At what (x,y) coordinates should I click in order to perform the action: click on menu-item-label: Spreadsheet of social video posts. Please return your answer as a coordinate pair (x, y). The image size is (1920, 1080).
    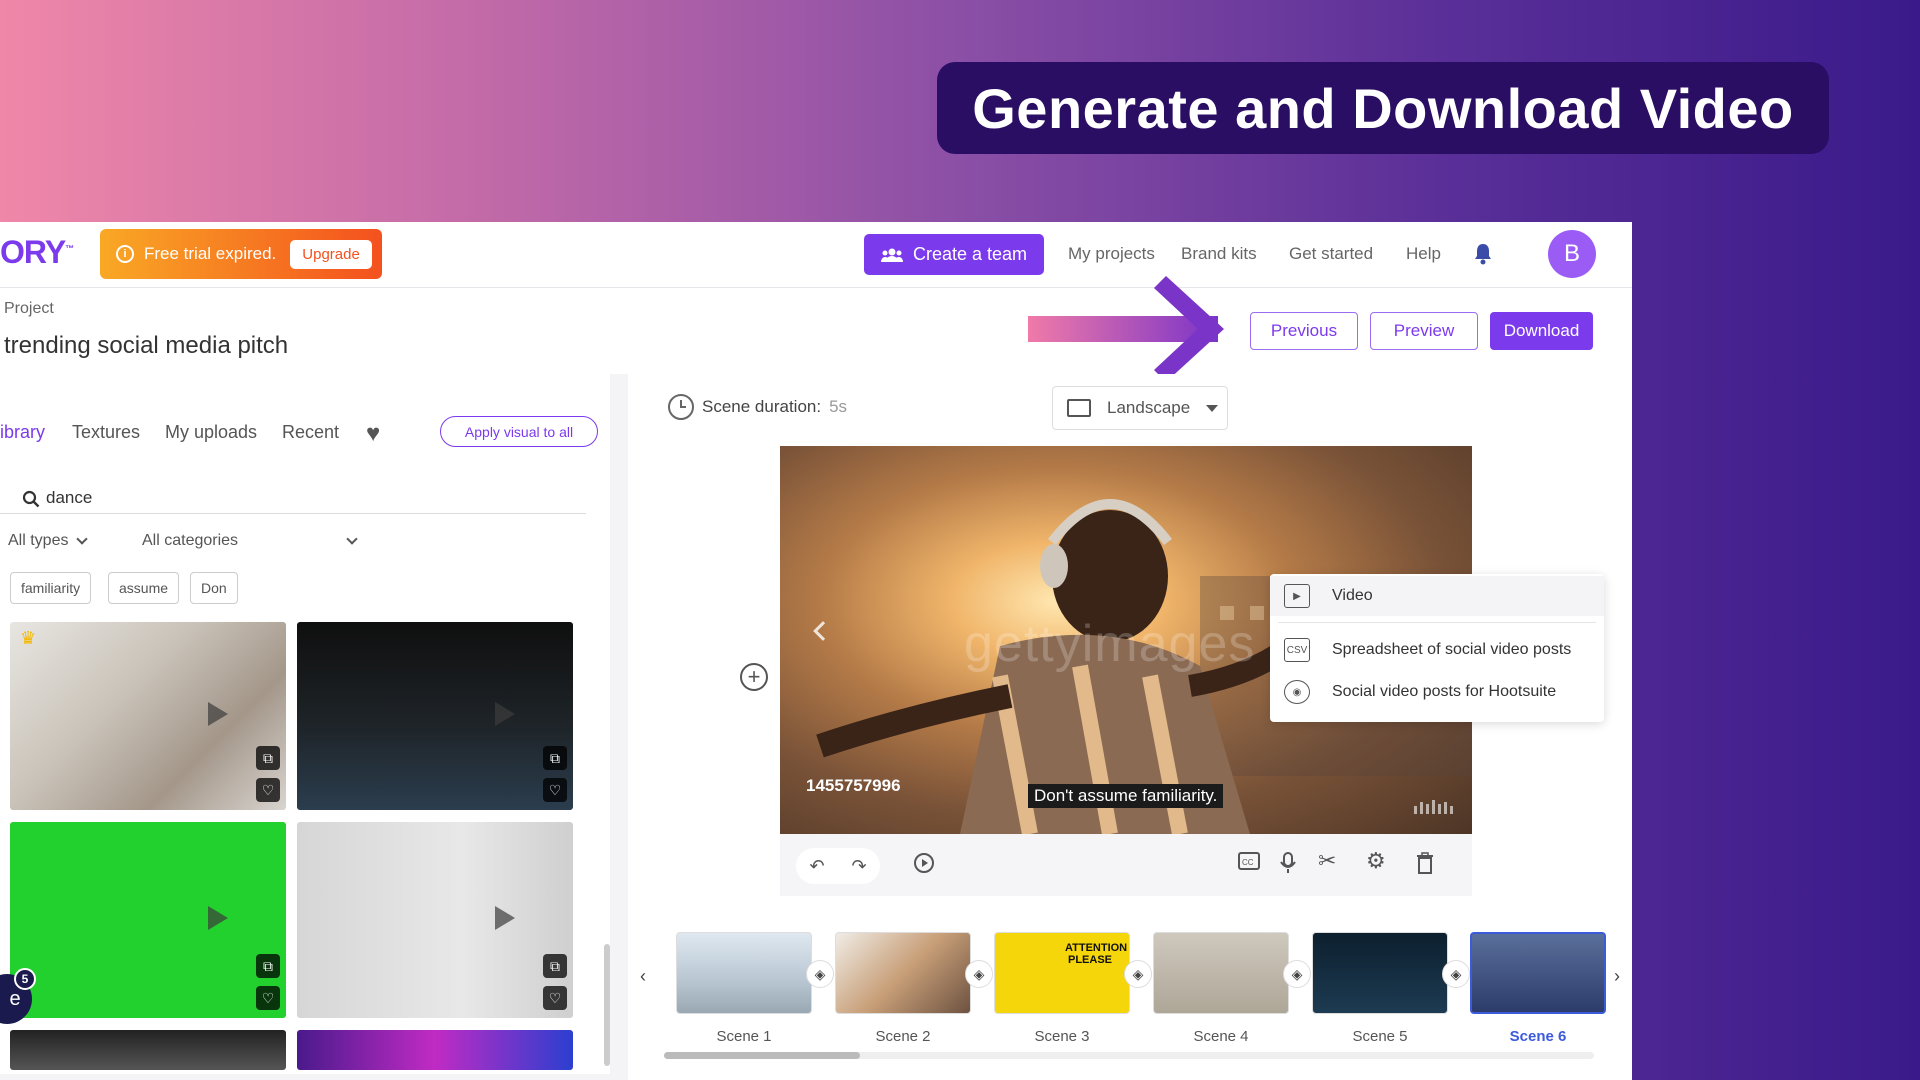
    Looking at the image, I should click on (1452, 649).